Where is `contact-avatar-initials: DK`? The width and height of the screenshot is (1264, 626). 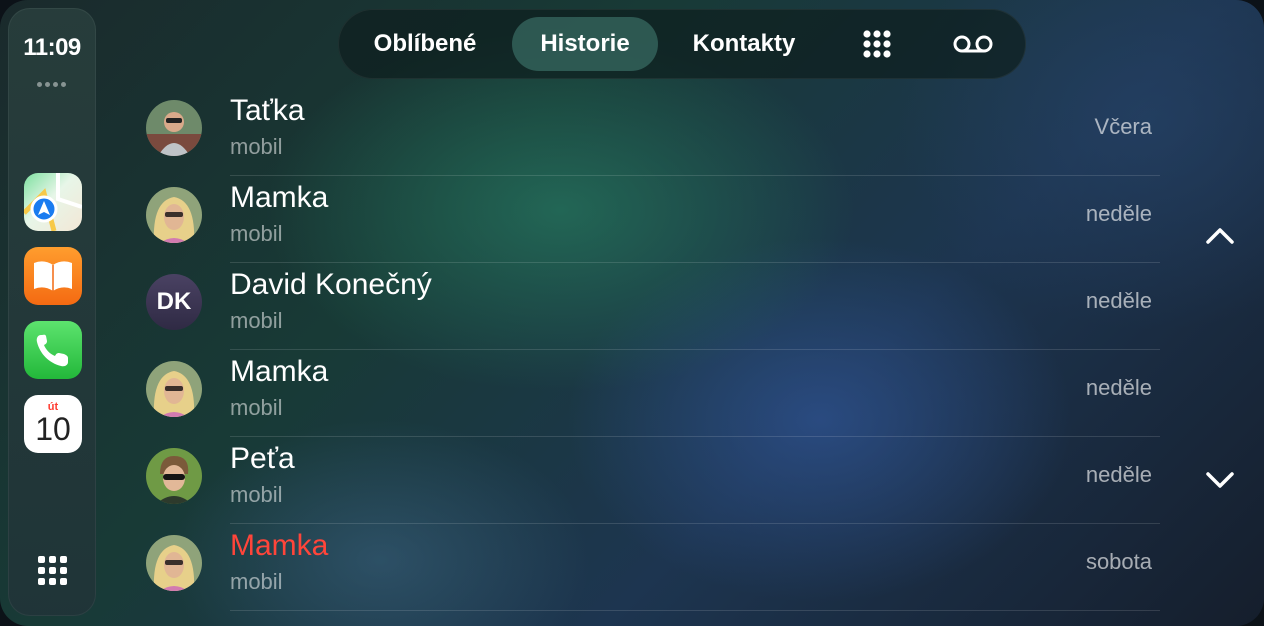
contact-avatar-initials: DK is located at coordinates (174, 302).